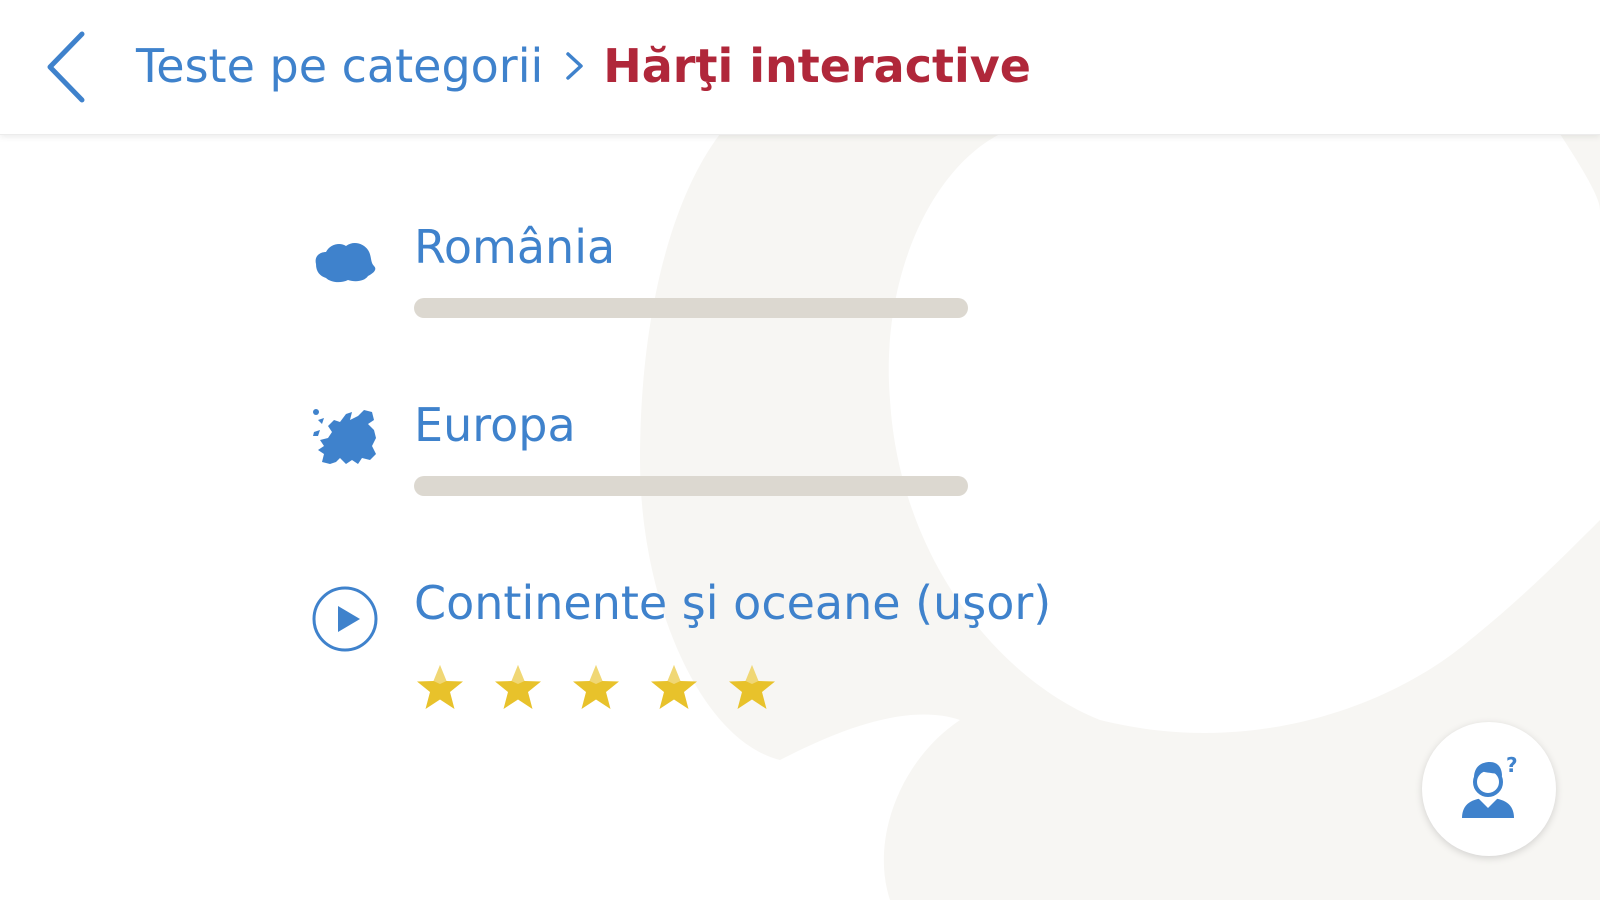  What do you see at coordinates (660, 275) in the screenshot?
I see `list-item-romania: România` at bounding box center [660, 275].